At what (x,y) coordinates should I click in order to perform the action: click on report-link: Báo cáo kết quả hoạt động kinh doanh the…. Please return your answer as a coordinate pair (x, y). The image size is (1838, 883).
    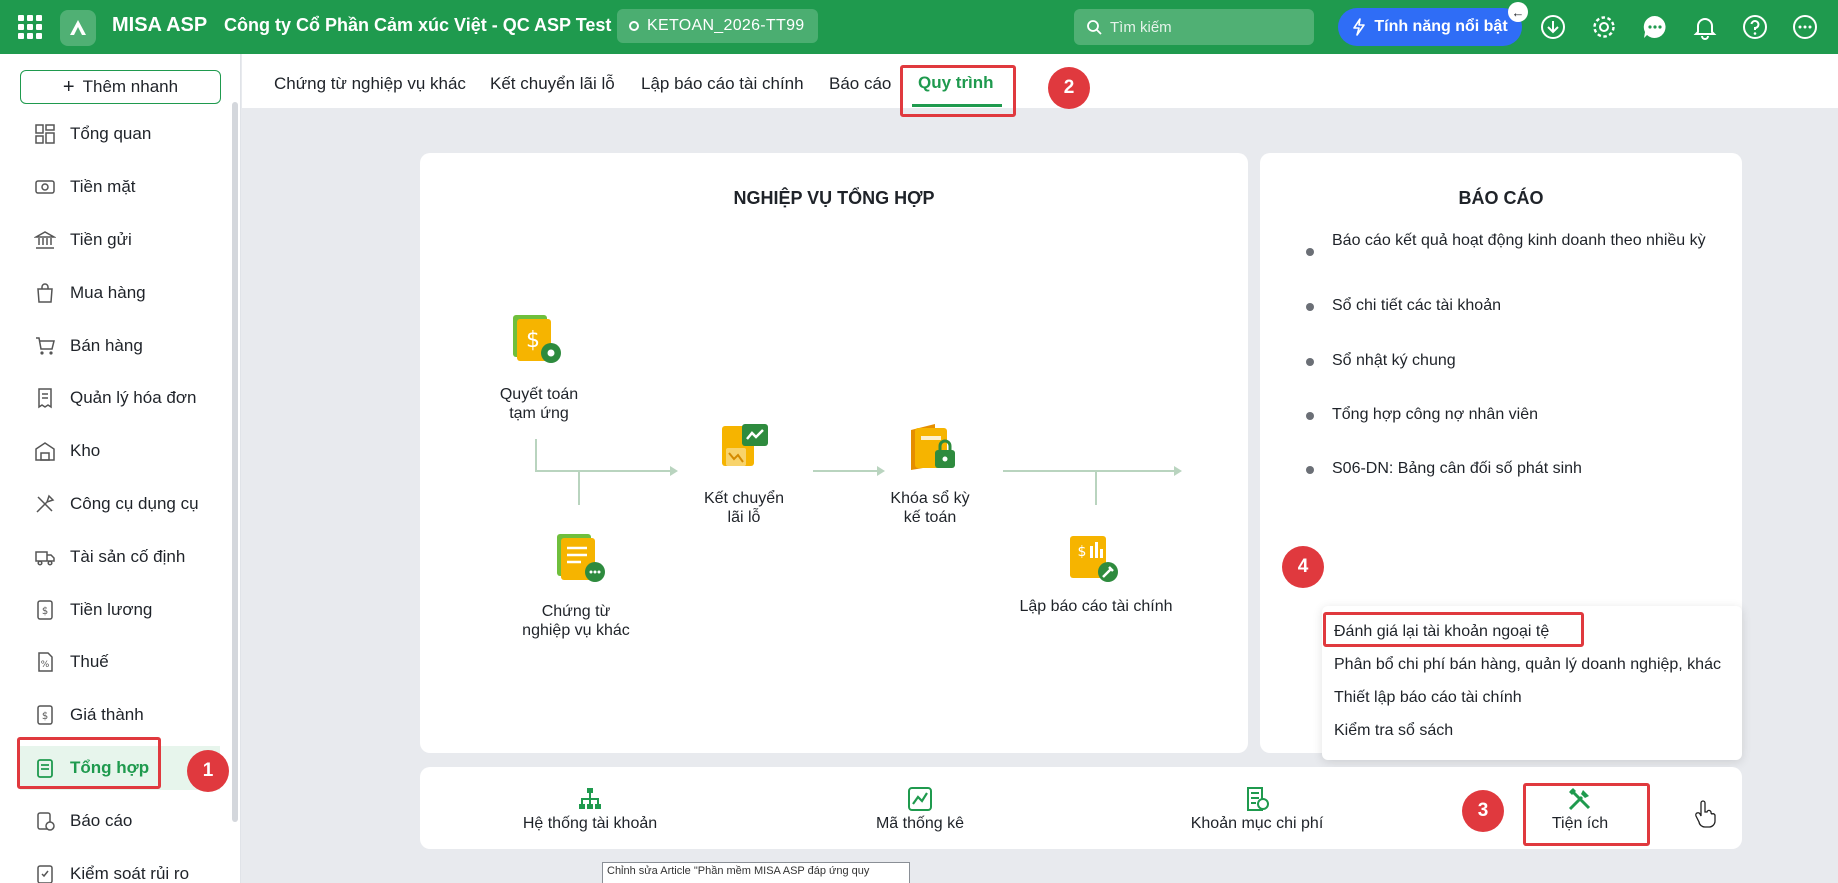
    Looking at the image, I should click on (1522, 240).